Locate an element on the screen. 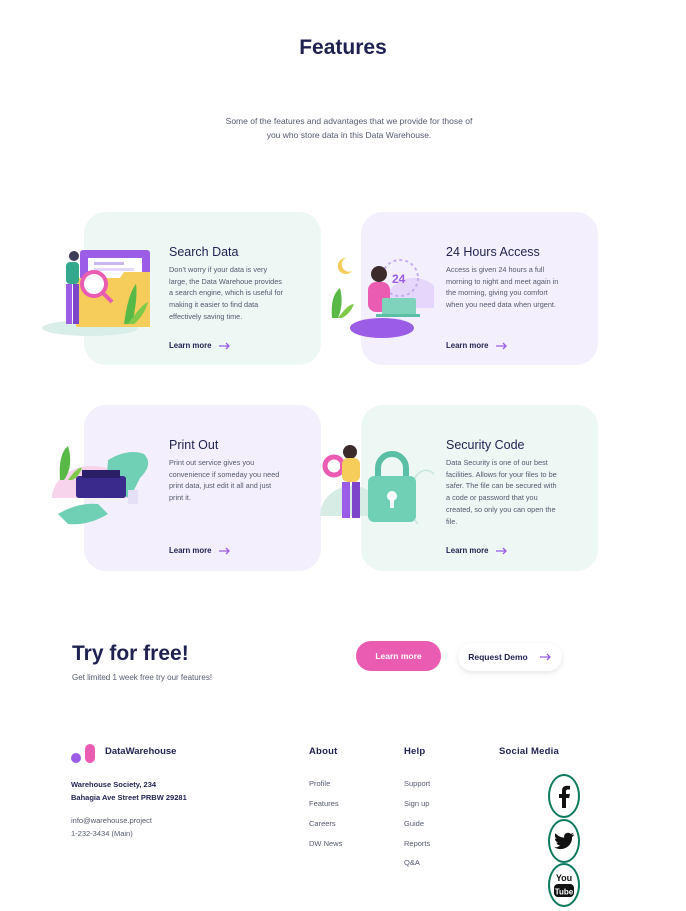  request-demo-button: Request Demo is located at coordinates (510, 657).